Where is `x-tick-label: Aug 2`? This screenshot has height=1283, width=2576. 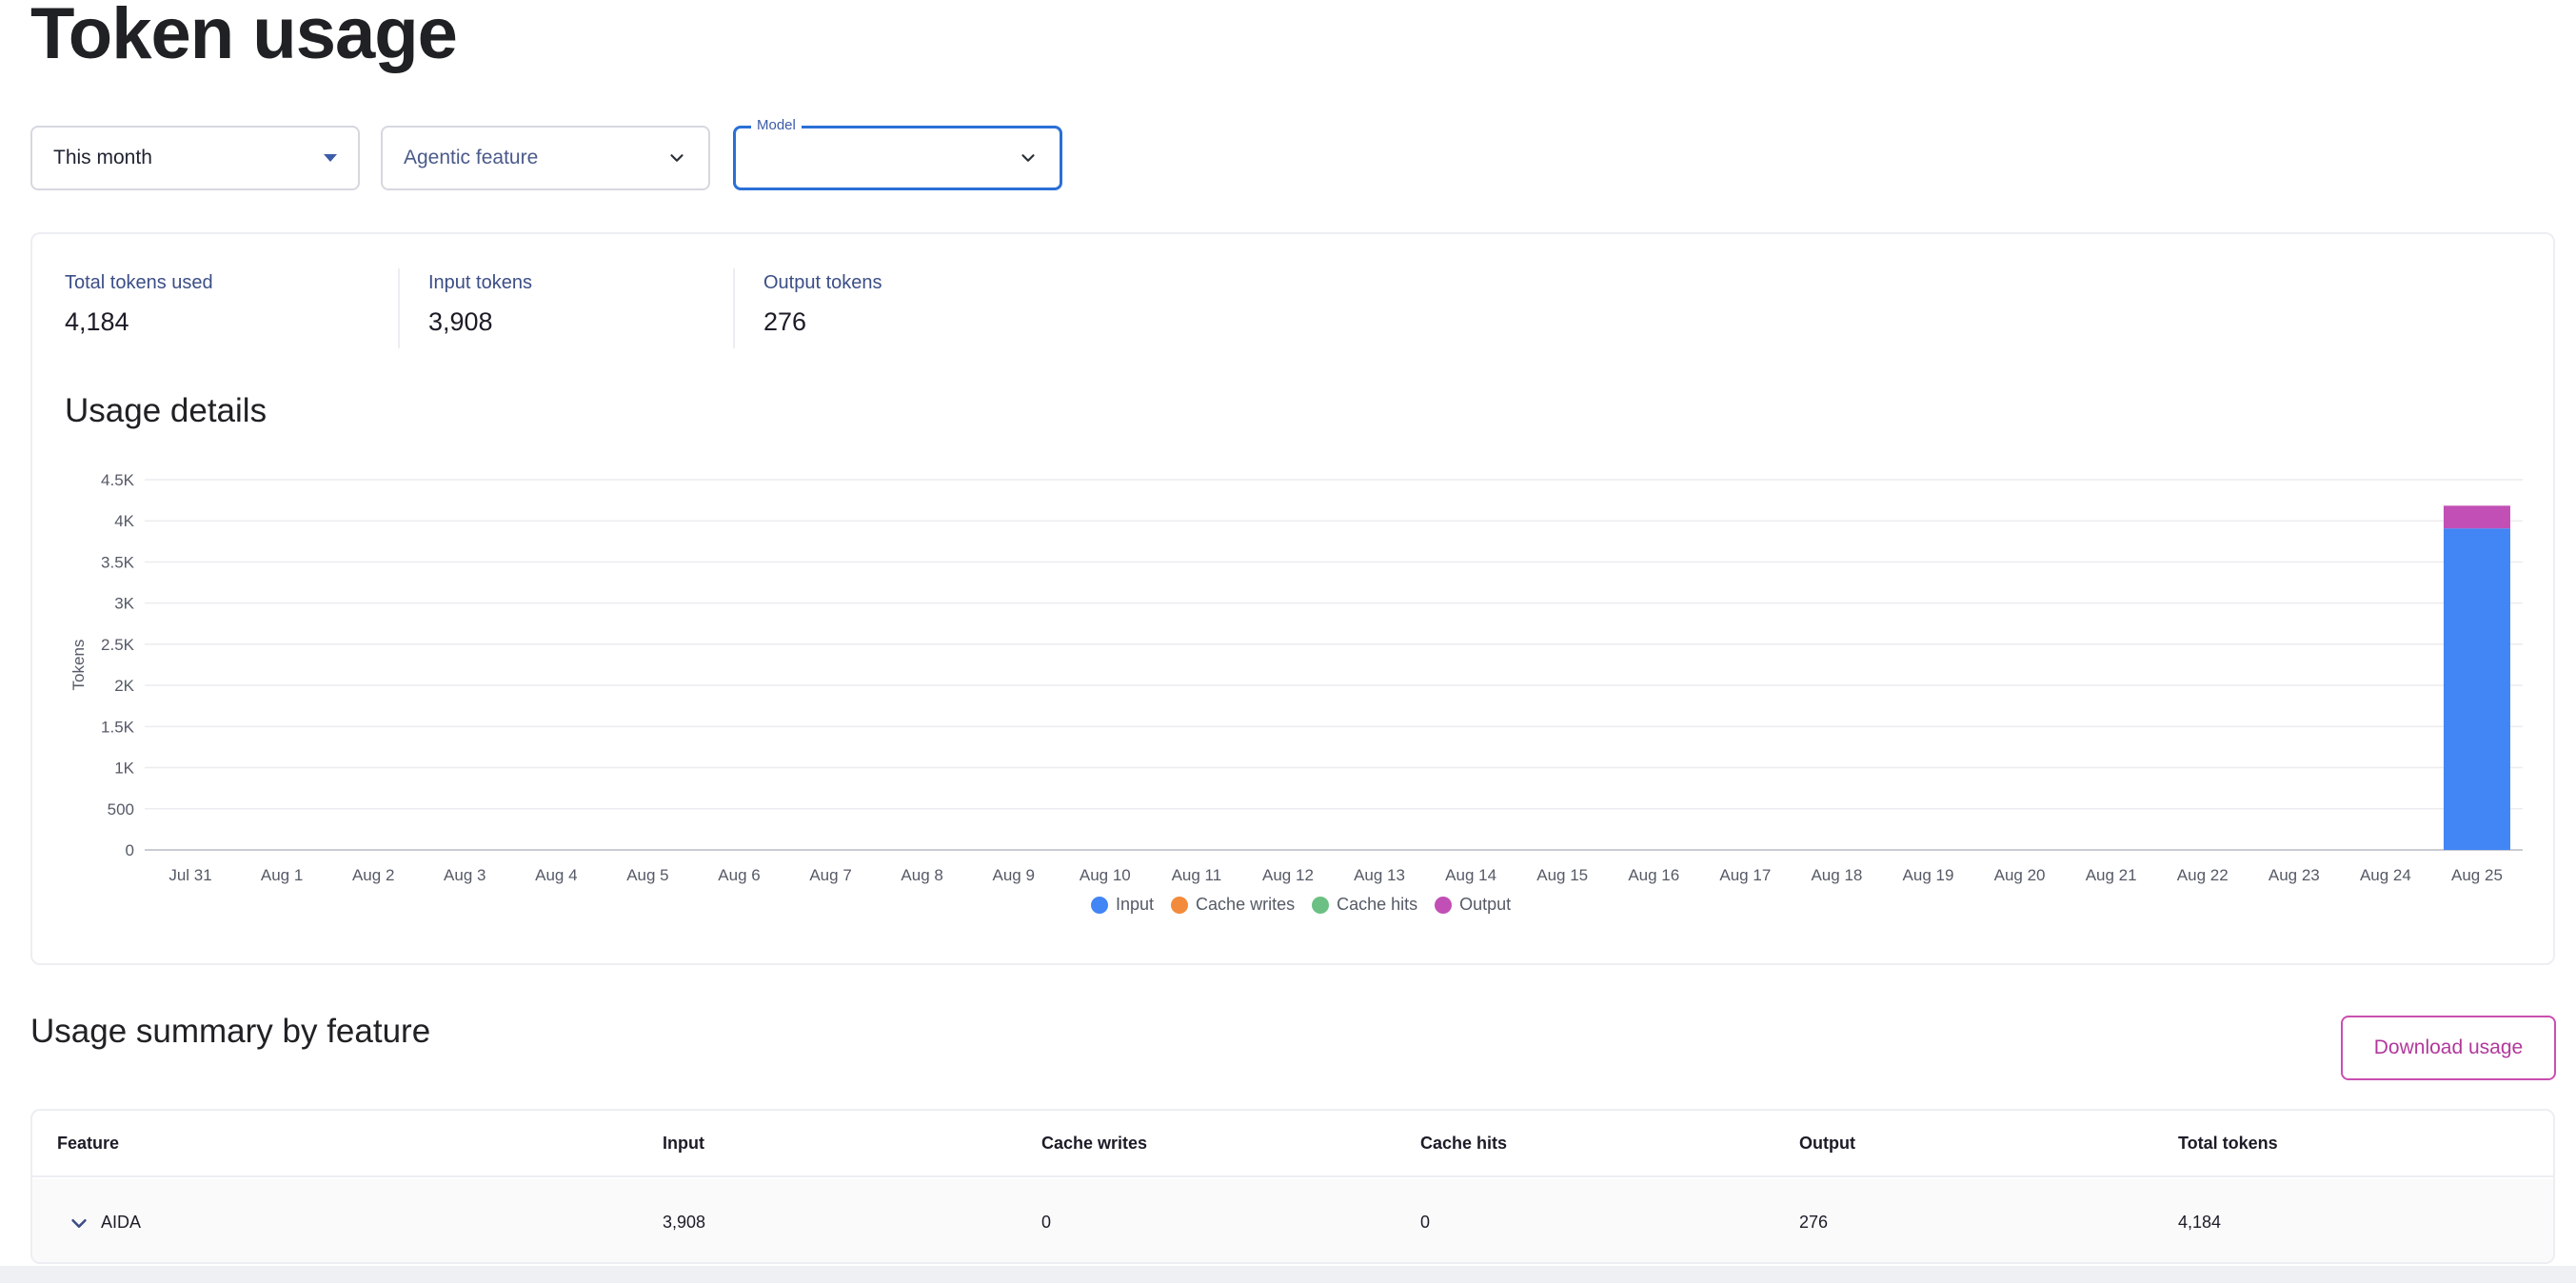
x-tick-label: Aug 2 is located at coordinates (373, 875).